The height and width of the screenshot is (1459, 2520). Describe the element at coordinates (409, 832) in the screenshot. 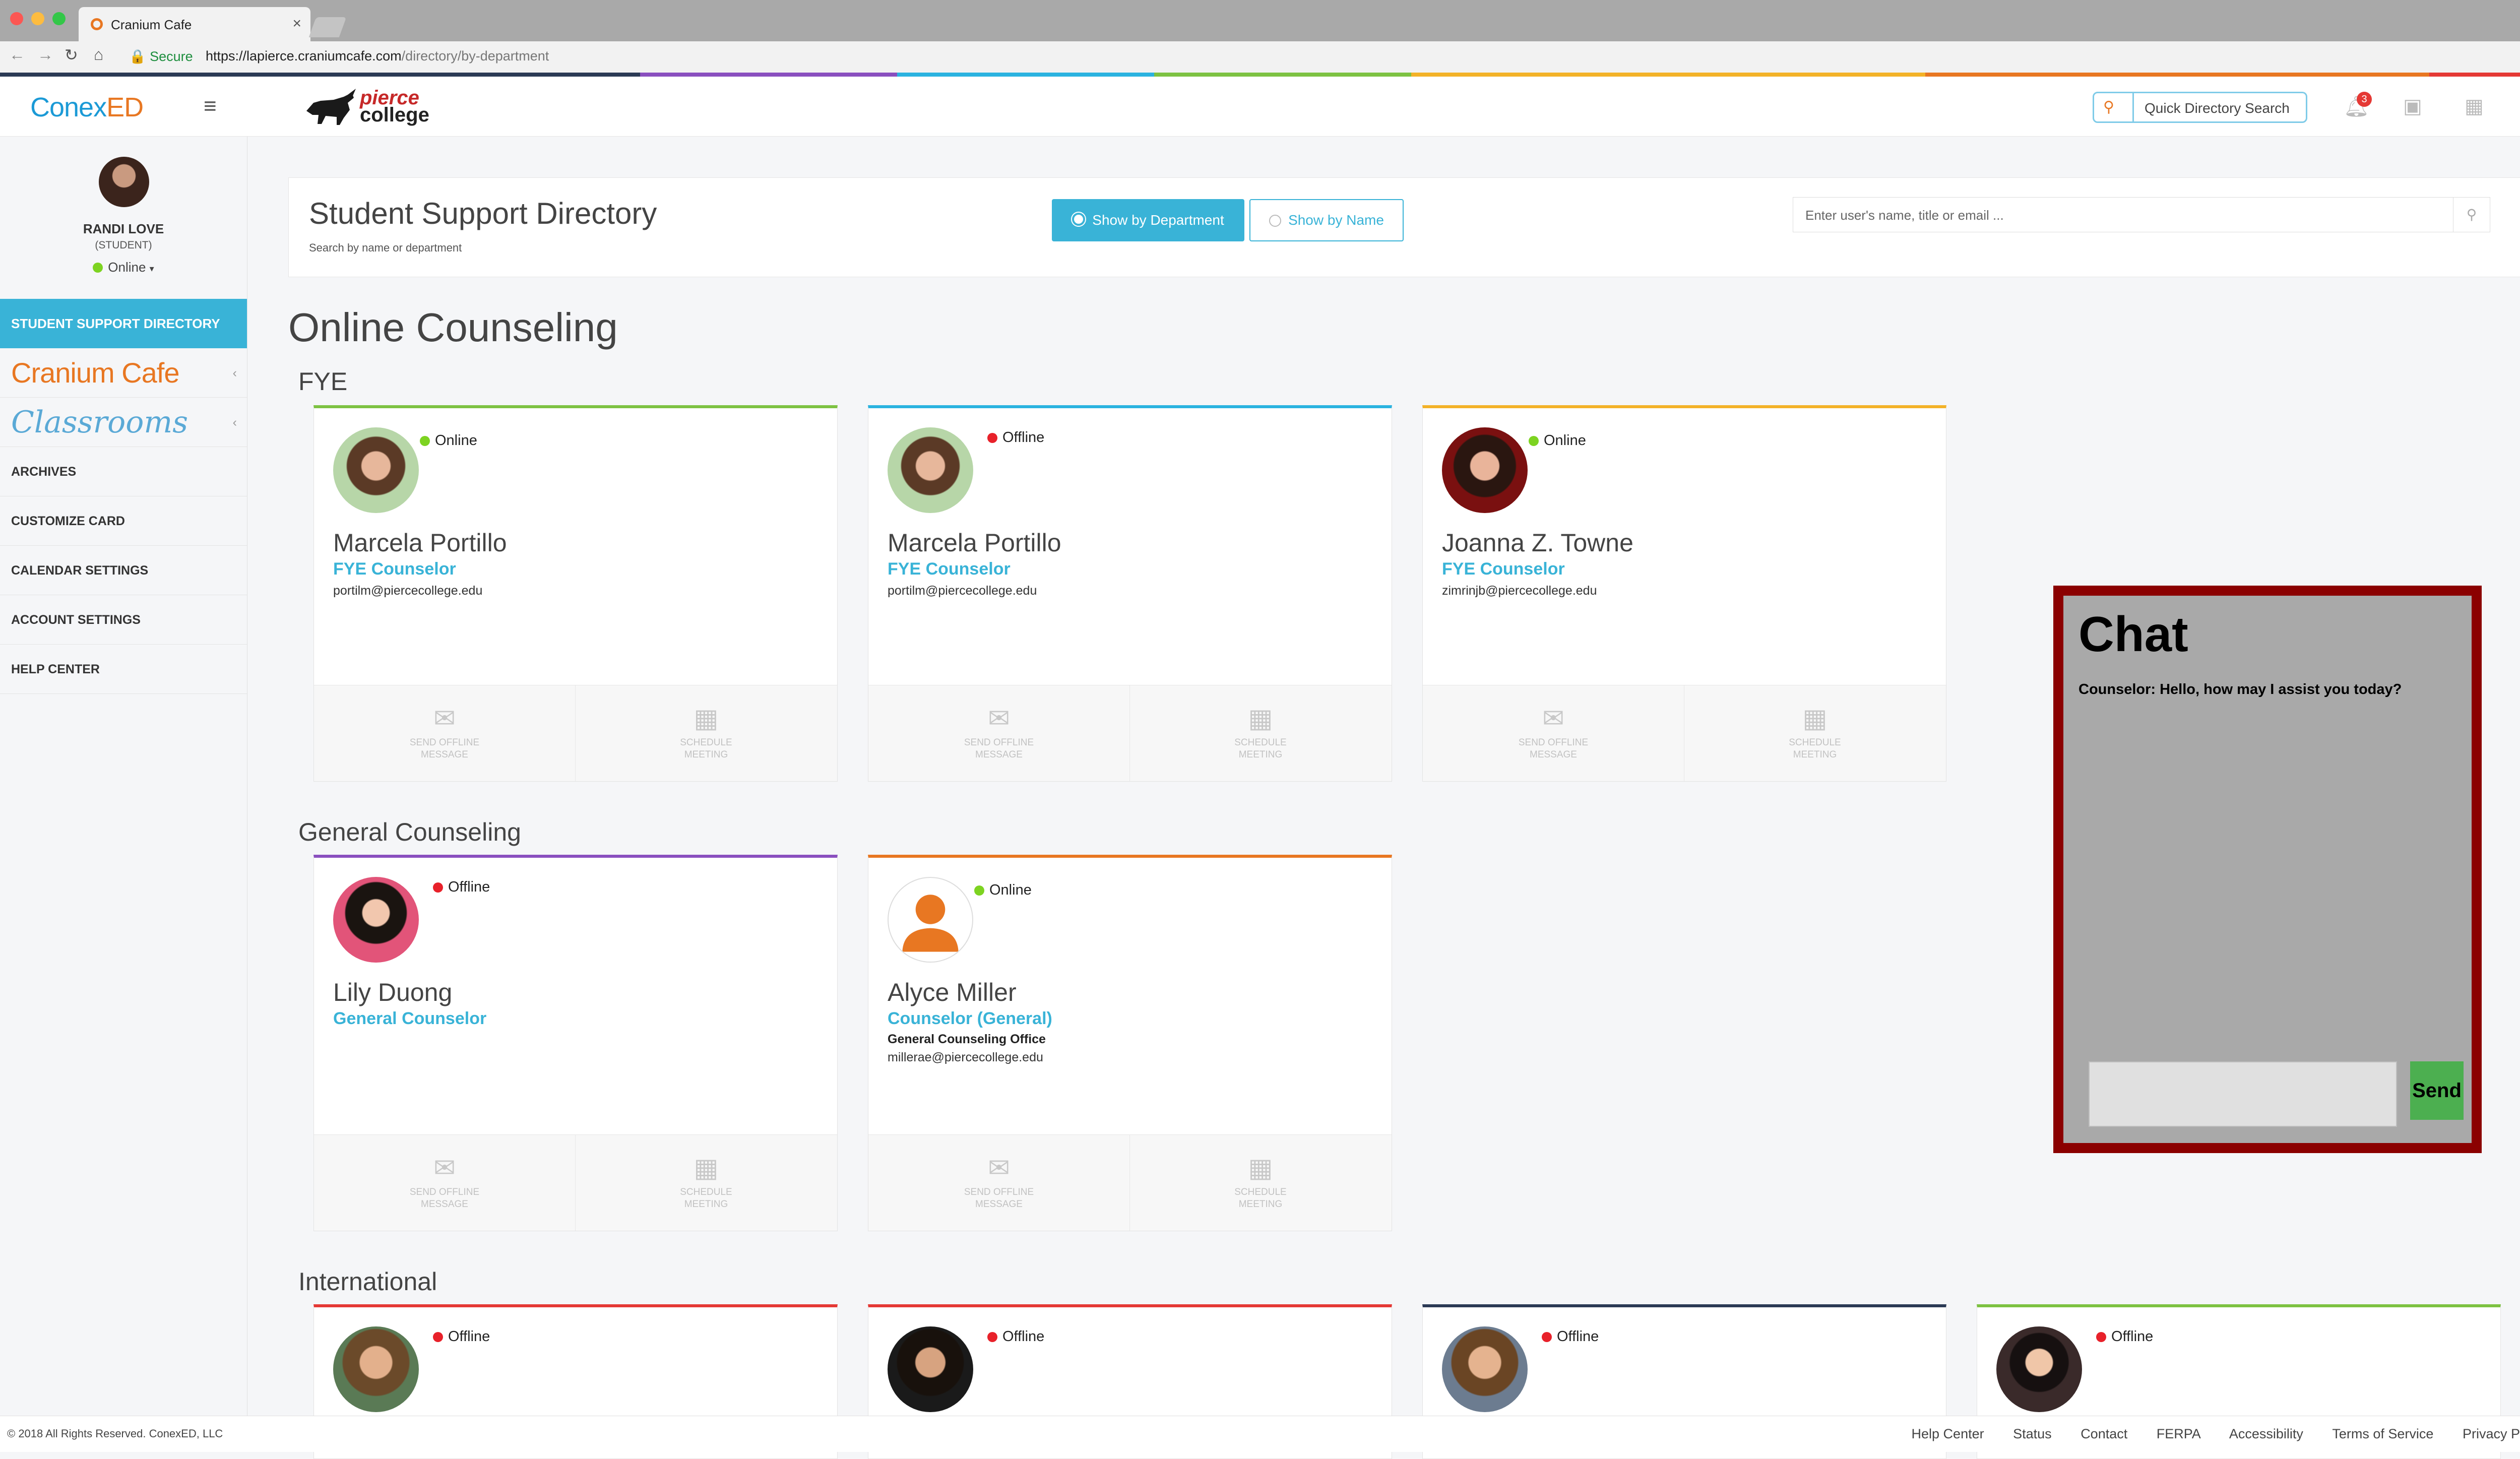

I see `group-title-general-counseling: General Counseling` at that location.